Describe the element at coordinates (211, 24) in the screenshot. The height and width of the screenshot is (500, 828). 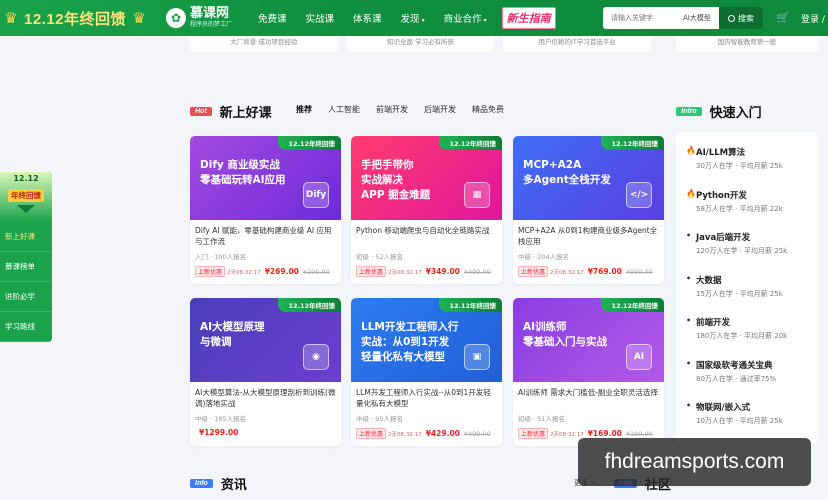
I see `logo-slogan: 程序员的梦工厂` at that location.